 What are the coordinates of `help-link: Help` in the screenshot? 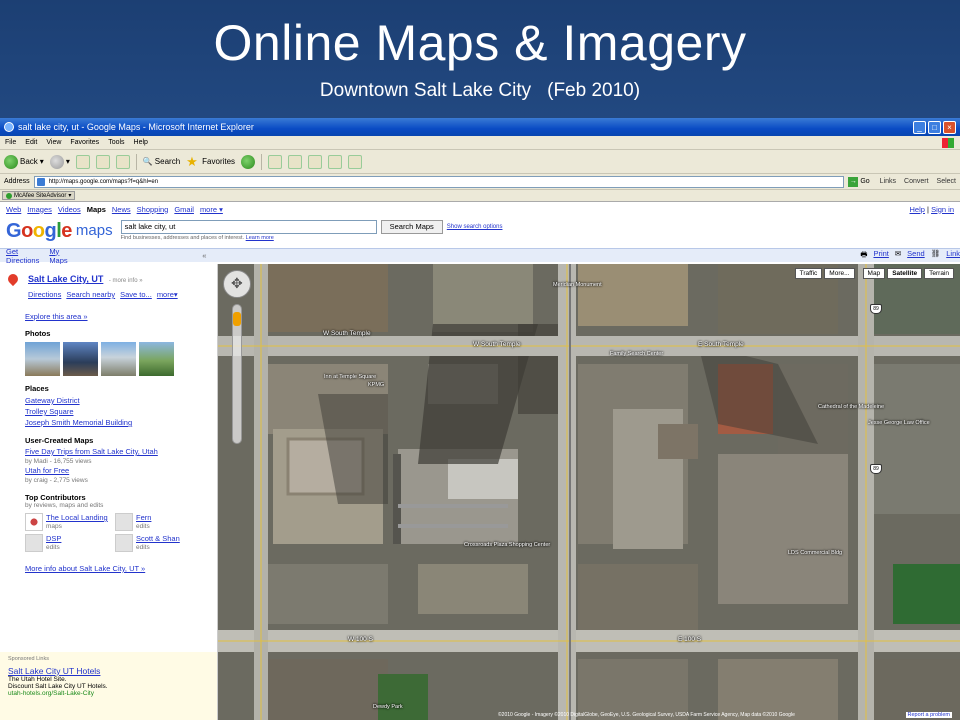 It's located at (917, 209).